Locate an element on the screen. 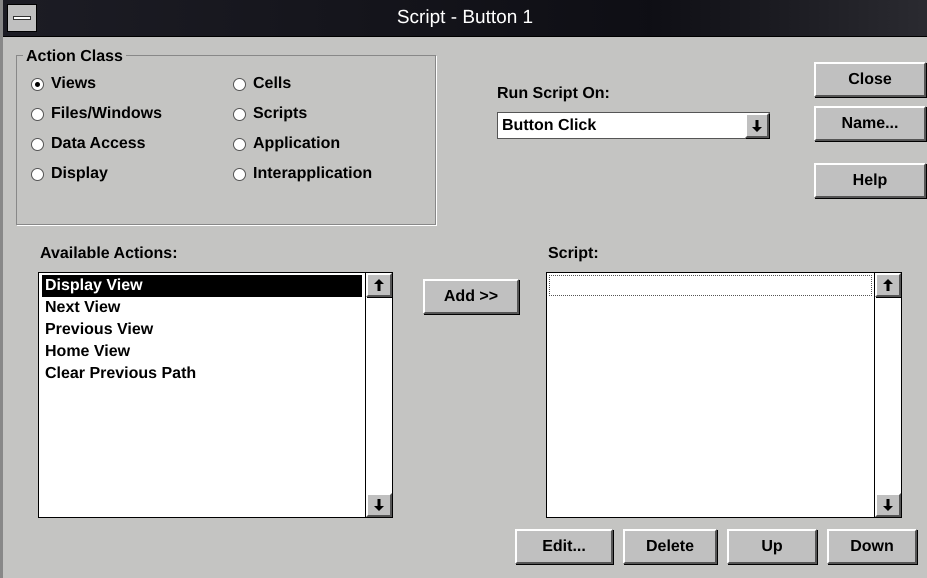  radio-label: Data Access is located at coordinates (98, 144).